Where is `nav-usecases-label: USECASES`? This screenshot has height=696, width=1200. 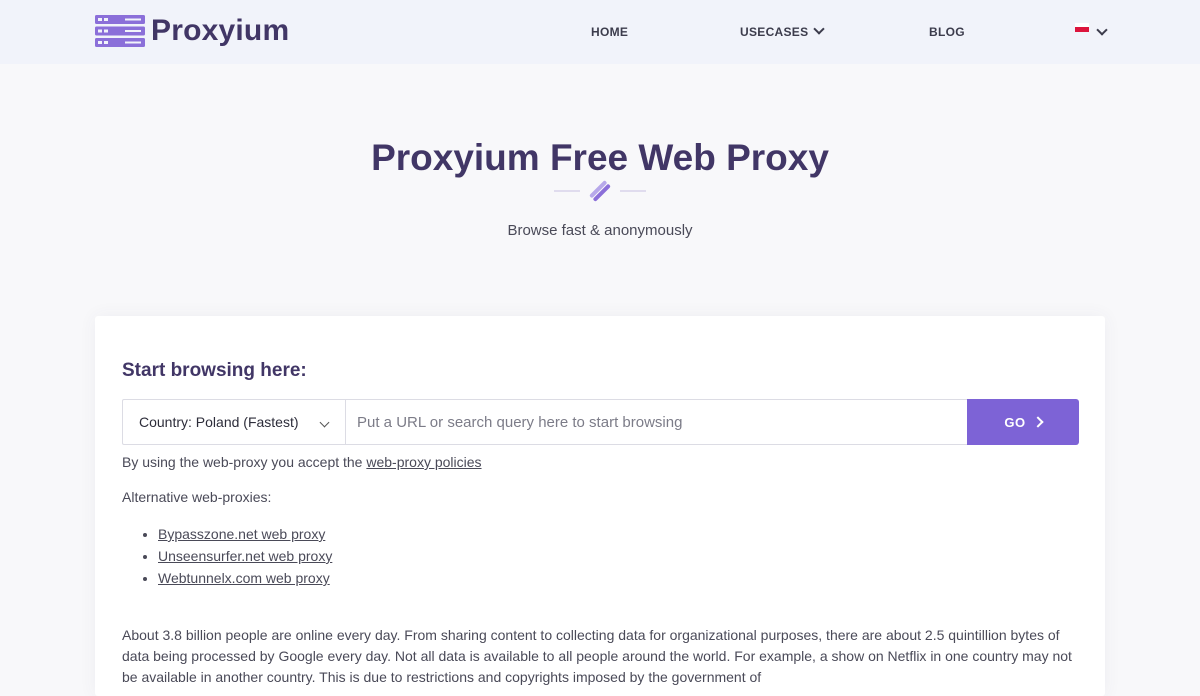 nav-usecases-label: USECASES is located at coordinates (774, 32).